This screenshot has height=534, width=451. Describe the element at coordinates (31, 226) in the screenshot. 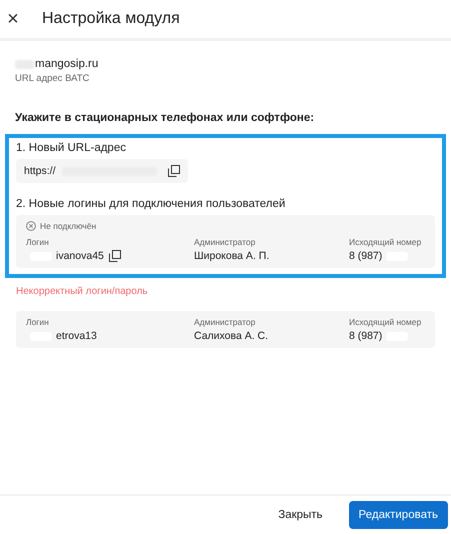

I see `not-connected-icon` at that location.